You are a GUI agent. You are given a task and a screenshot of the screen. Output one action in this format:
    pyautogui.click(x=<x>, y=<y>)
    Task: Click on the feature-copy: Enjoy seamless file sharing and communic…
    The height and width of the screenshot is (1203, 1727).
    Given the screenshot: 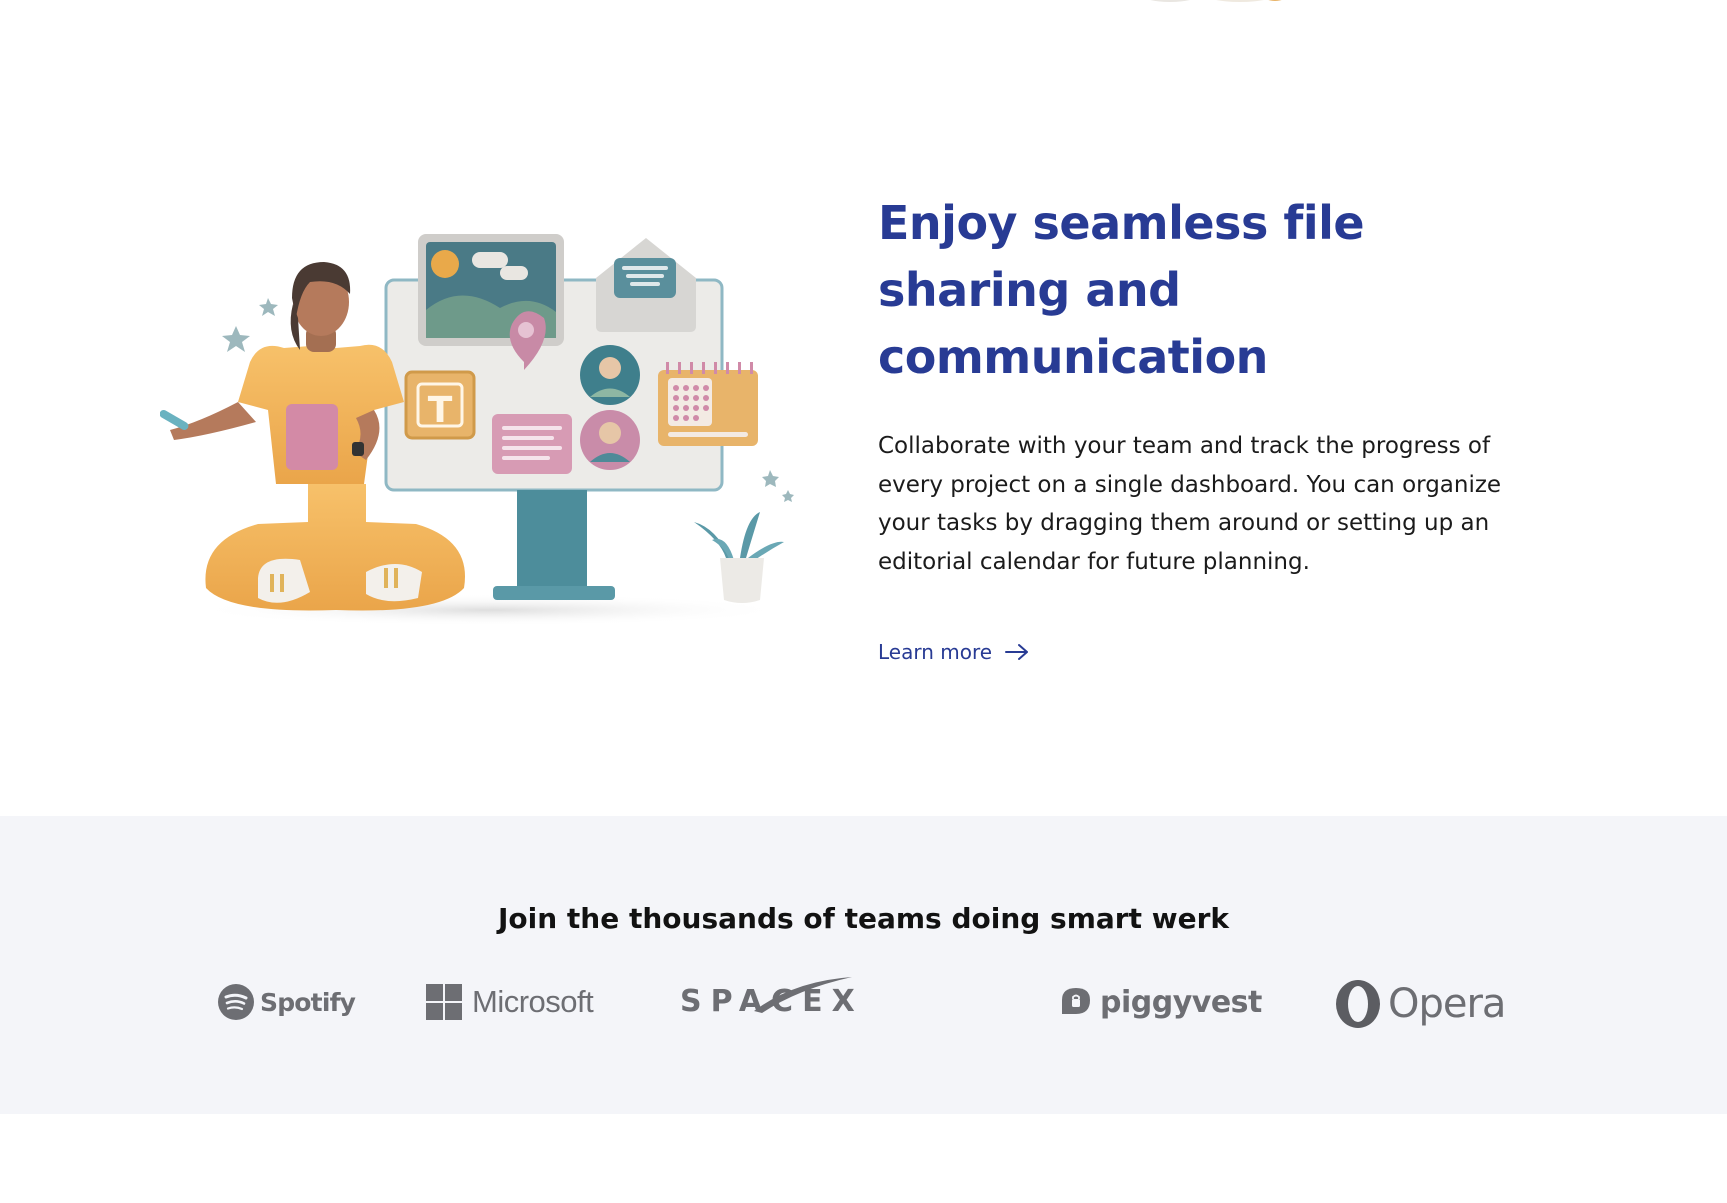 What is the action you would take?
    pyautogui.click(x=1218, y=385)
    